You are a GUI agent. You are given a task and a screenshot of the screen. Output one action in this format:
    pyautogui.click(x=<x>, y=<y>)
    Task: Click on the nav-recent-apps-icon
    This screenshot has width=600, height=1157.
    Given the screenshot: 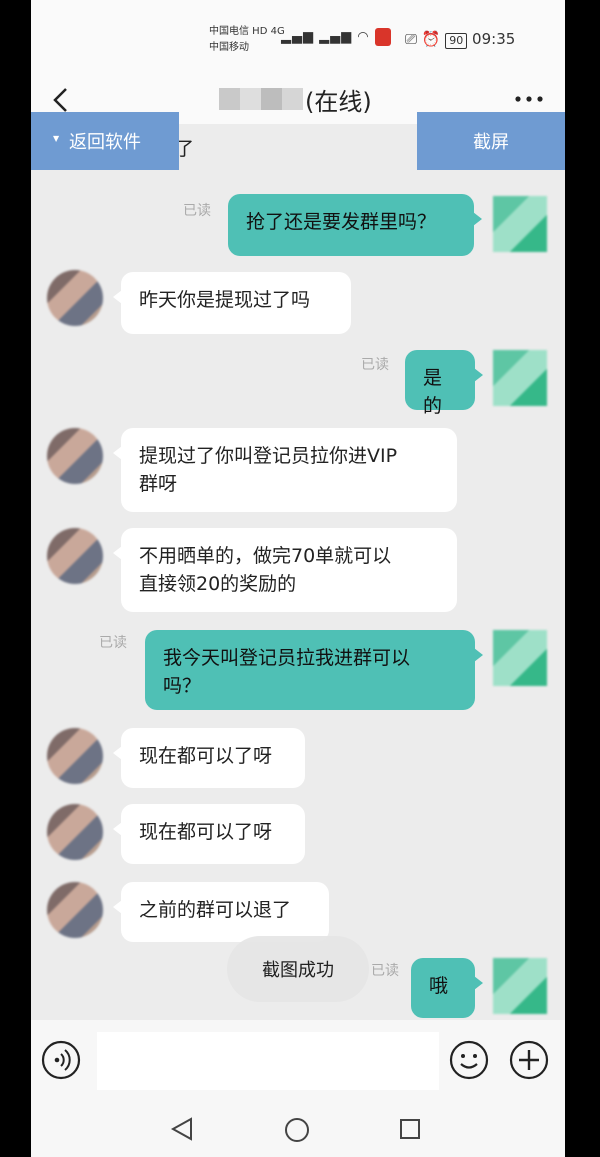 What is the action you would take?
    pyautogui.click(x=410, y=1129)
    